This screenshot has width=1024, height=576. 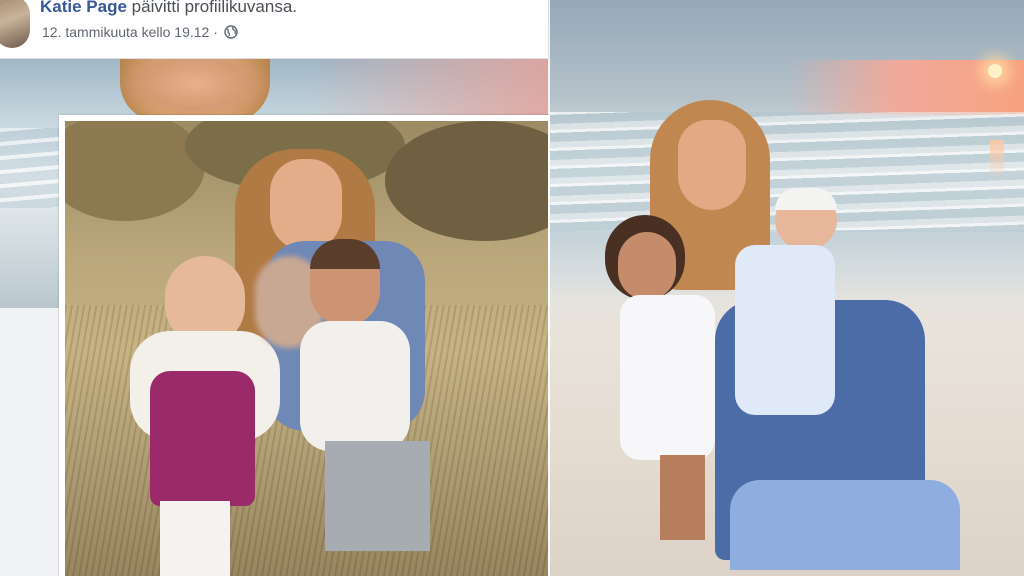 What do you see at coordinates (83, 8) in the screenshot?
I see `poster-name-link: Katie Page` at bounding box center [83, 8].